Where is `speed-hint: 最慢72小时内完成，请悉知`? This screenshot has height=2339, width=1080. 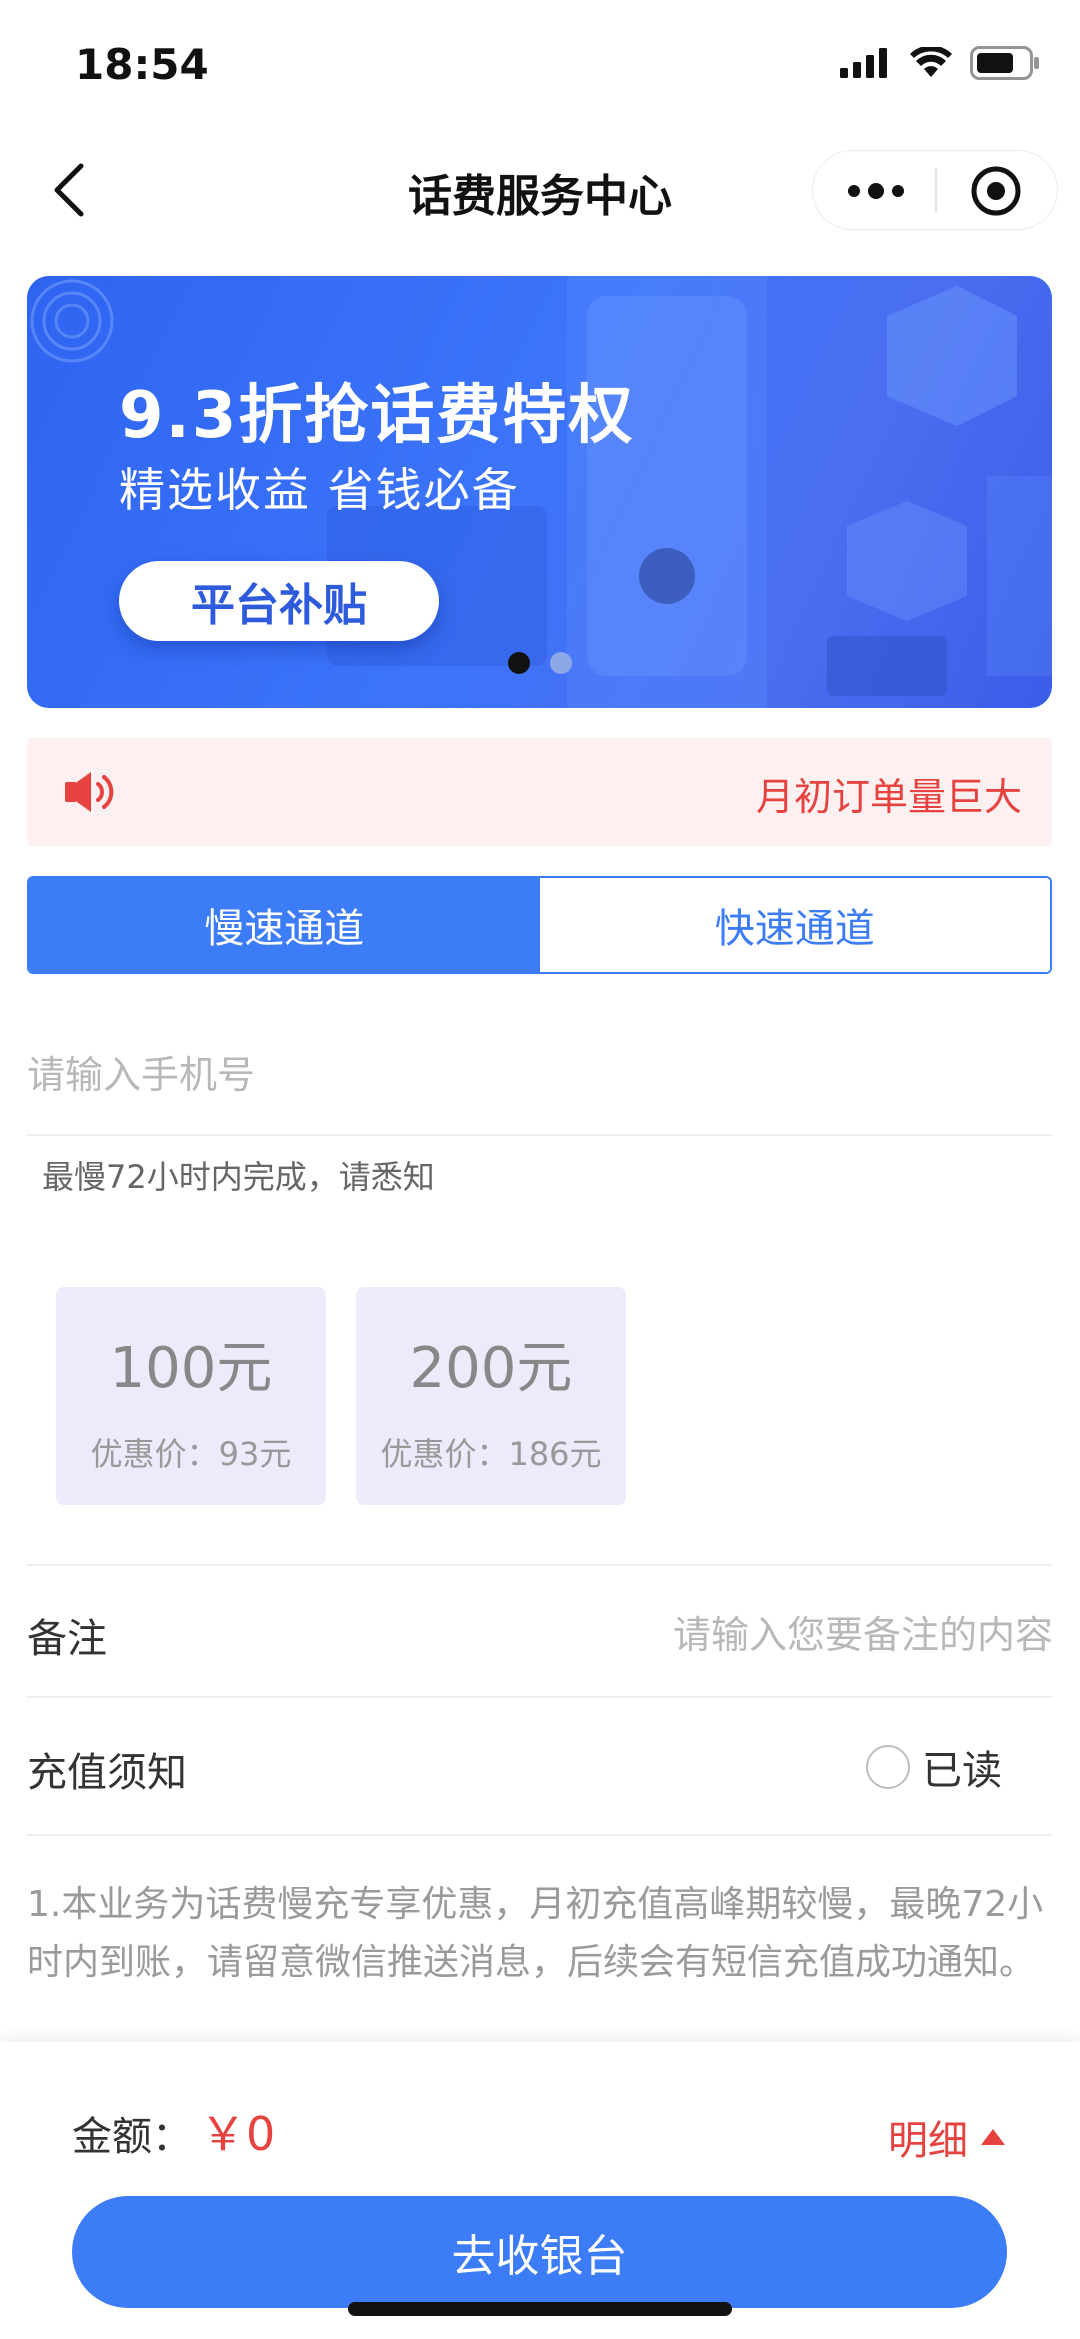
speed-hint: 最慢72小时内完成，请悉知 is located at coordinates (238, 1177).